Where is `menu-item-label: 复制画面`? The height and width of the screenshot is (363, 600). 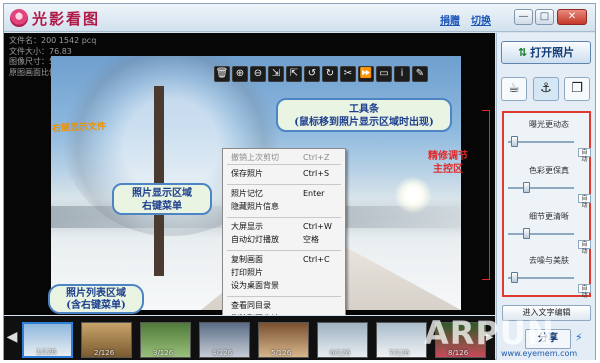 menu-item-label: 复制画面 is located at coordinates (247, 259).